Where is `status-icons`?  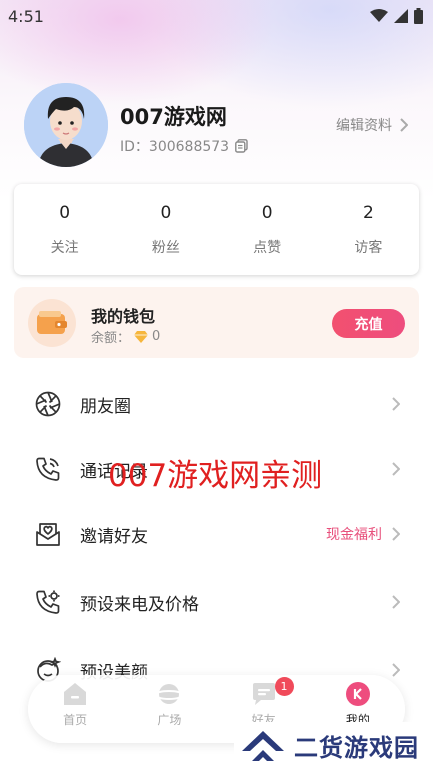
status-icons is located at coordinates (396, 16).